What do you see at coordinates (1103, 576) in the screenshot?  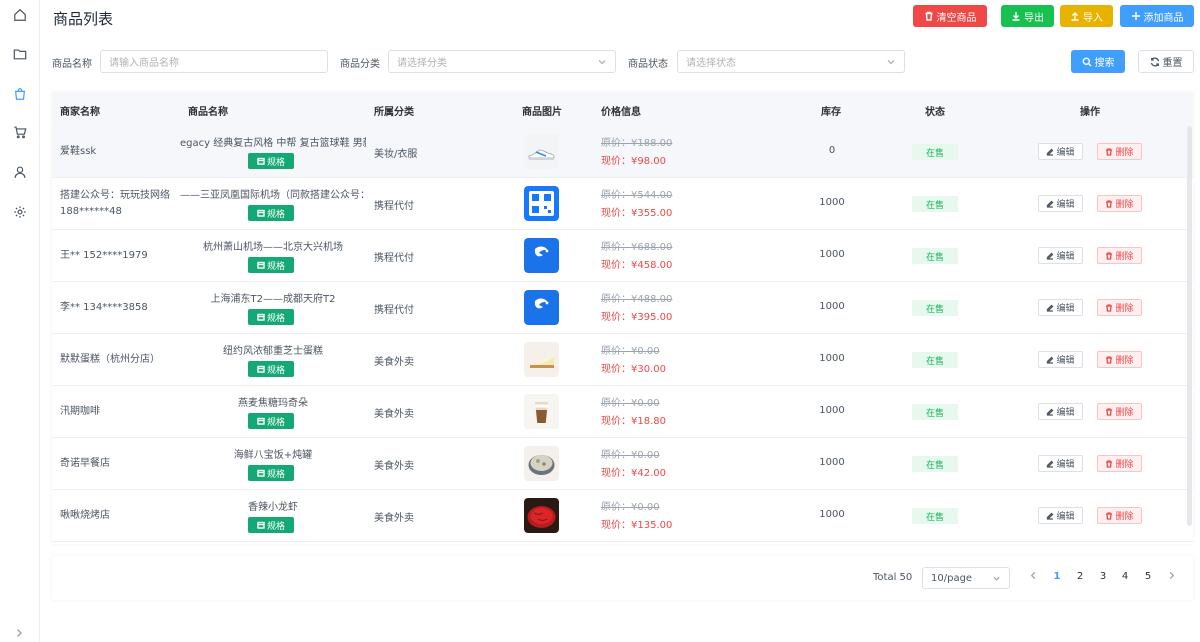 I see `page-3: 3` at bounding box center [1103, 576].